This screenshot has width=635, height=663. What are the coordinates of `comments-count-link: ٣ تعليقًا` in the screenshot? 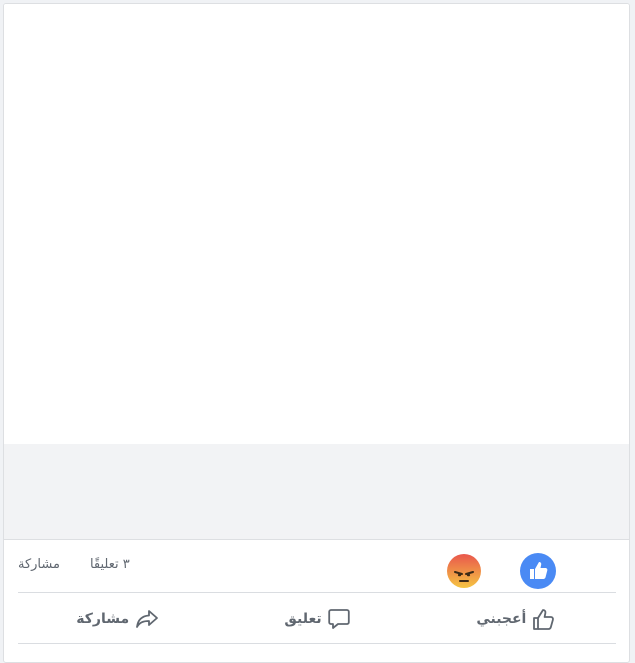 It's located at (110, 564).